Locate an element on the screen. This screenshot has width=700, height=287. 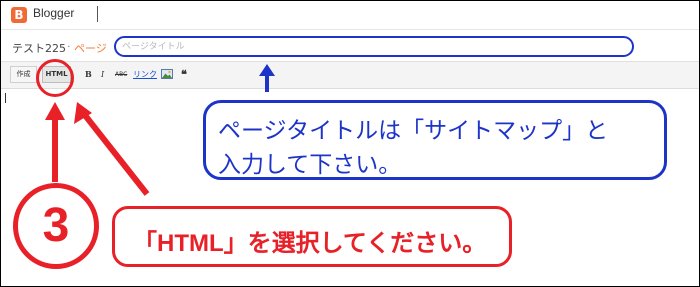
blue-arrow is located at coordinates (267, 78).